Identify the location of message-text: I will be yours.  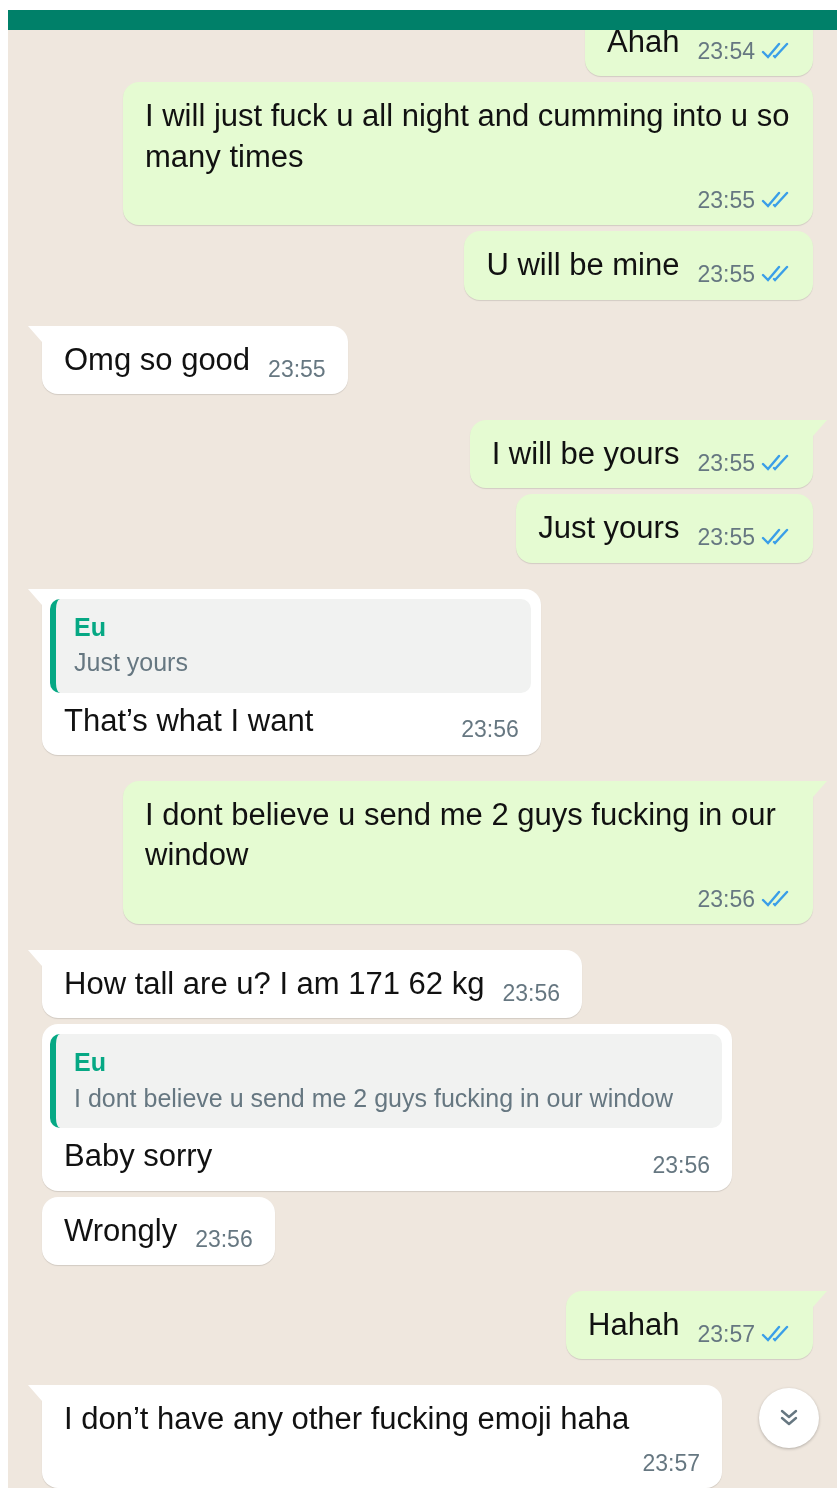
(585, 454).